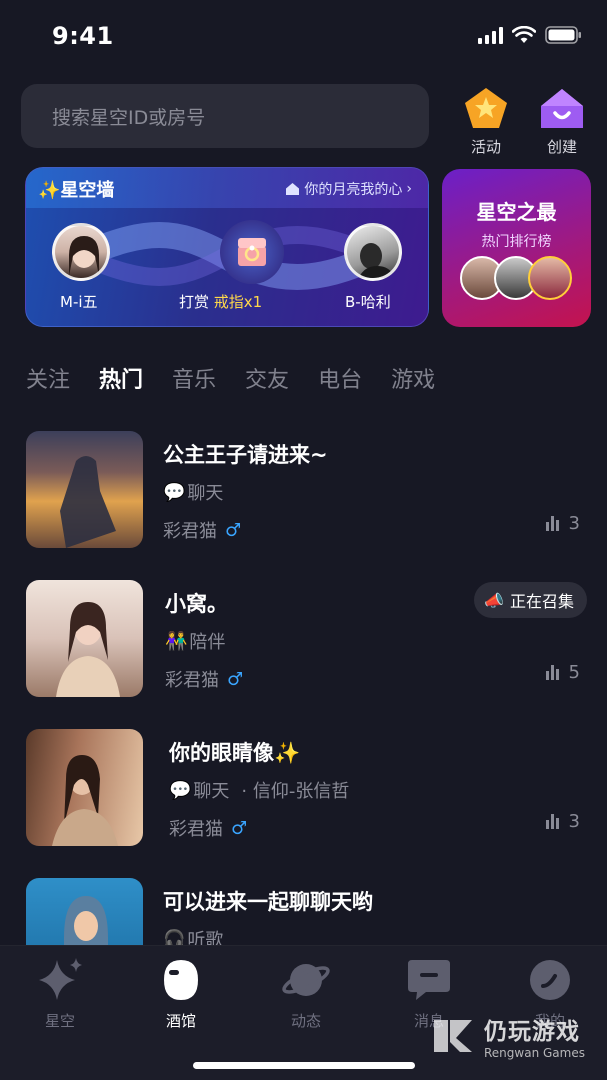  I want to click on ranking-title: 星空之最, so click(516, 212).